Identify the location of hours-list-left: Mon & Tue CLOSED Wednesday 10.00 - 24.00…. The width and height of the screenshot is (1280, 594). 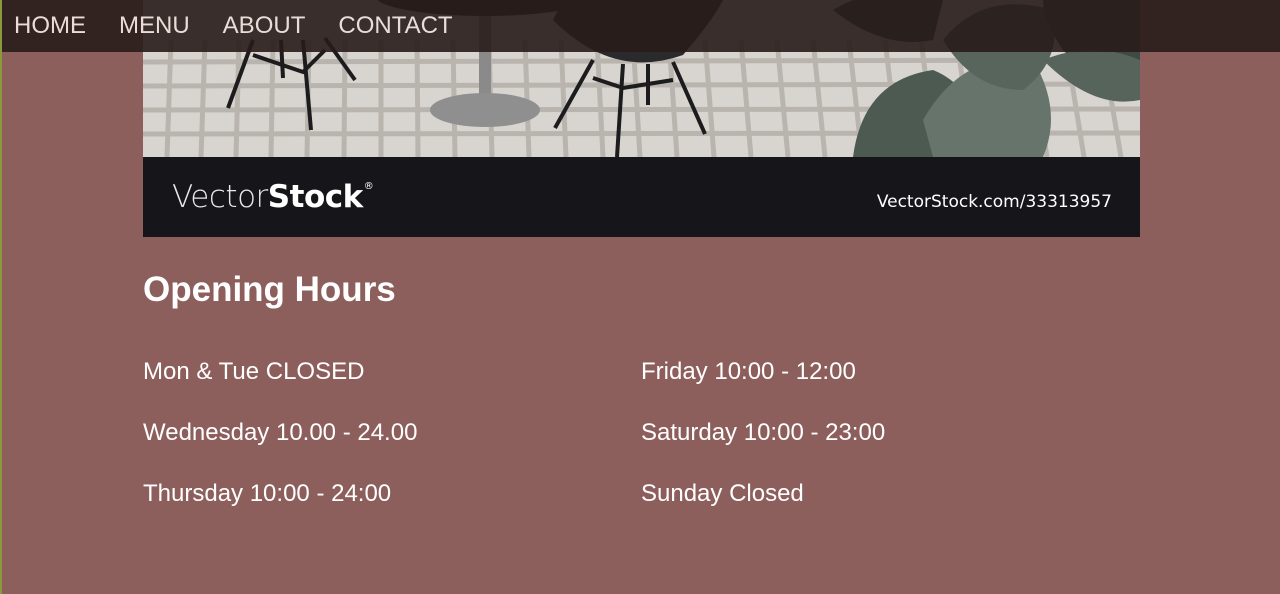
(280, 447).